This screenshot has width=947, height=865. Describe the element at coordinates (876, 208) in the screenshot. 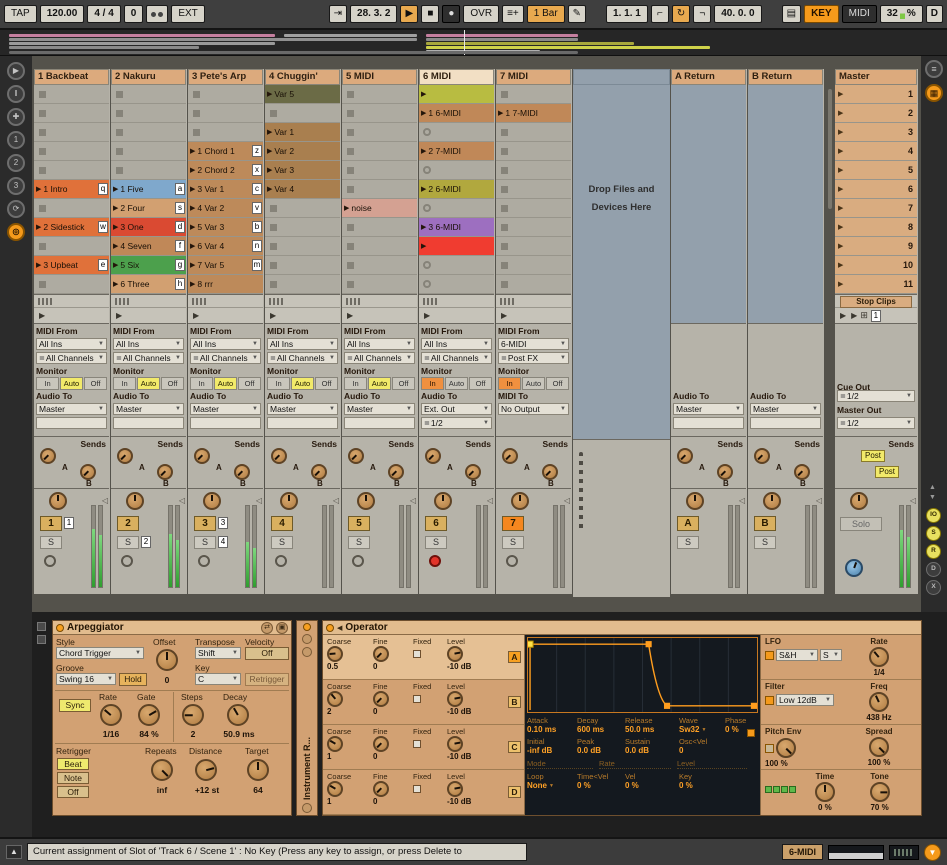

I see `scene-slot: ▶ 7` at that location.